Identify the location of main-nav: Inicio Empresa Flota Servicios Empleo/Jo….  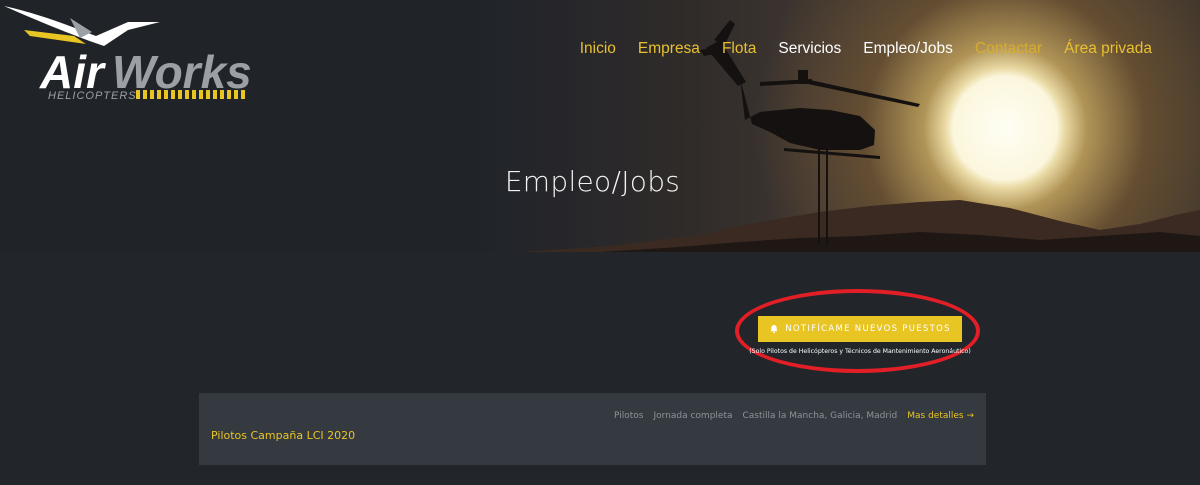
(866, 49).